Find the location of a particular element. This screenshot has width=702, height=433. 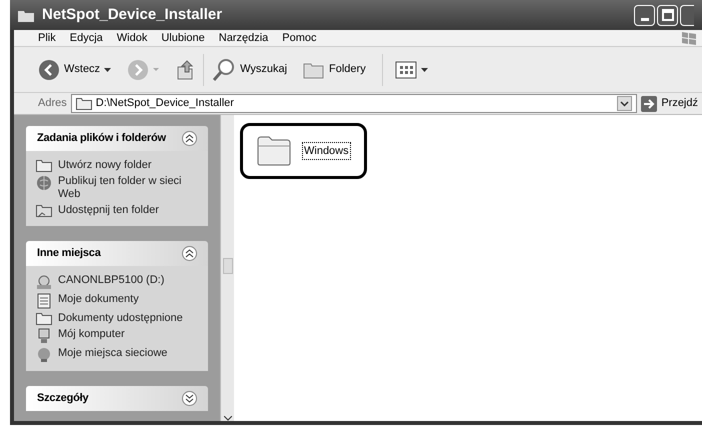

drive-icon is located at coordinates (44, 282).